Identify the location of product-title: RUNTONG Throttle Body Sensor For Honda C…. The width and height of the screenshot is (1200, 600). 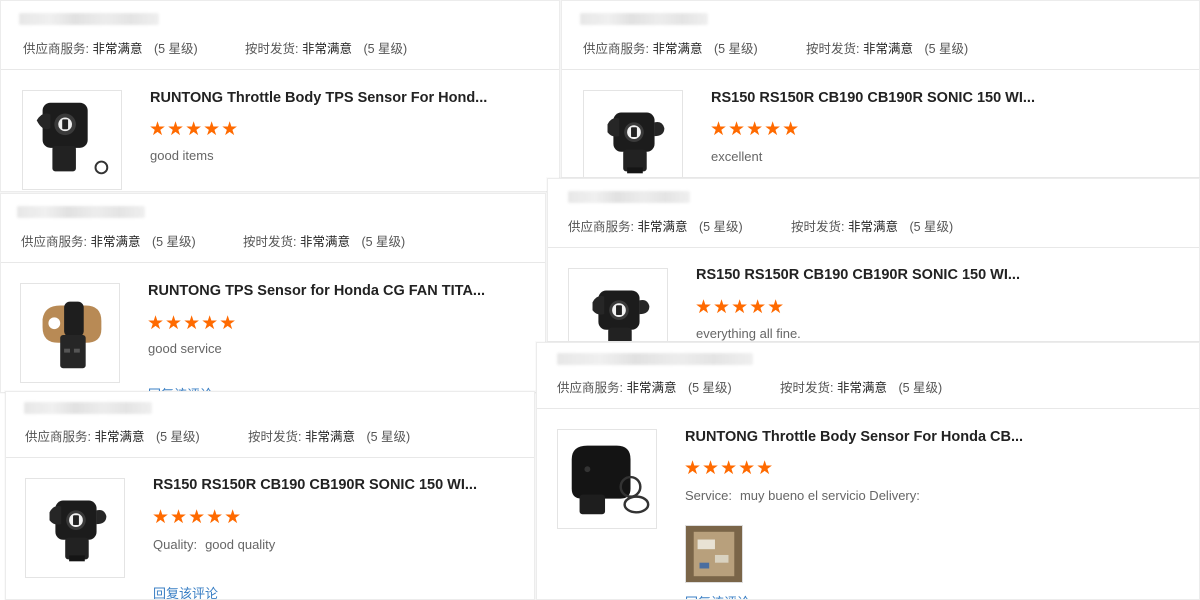
(854, 437).